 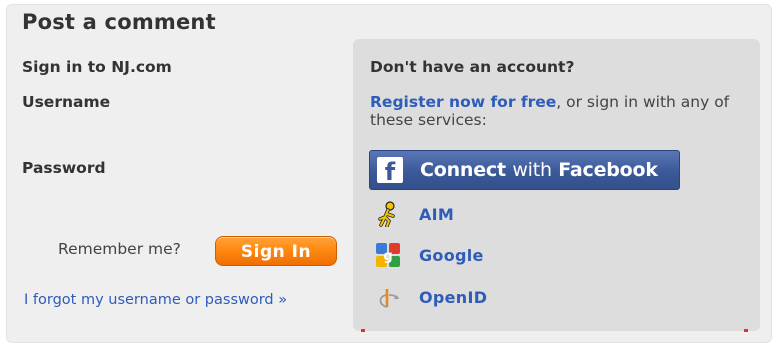 I want to click on facebook-button-label: Connect with Facebook, so click(x=539, y=170).